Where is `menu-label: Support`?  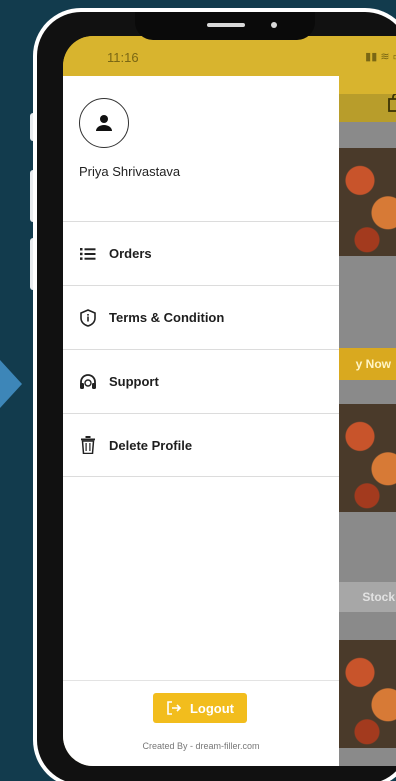 menu-label: Support is located at coordinates (134, 381).